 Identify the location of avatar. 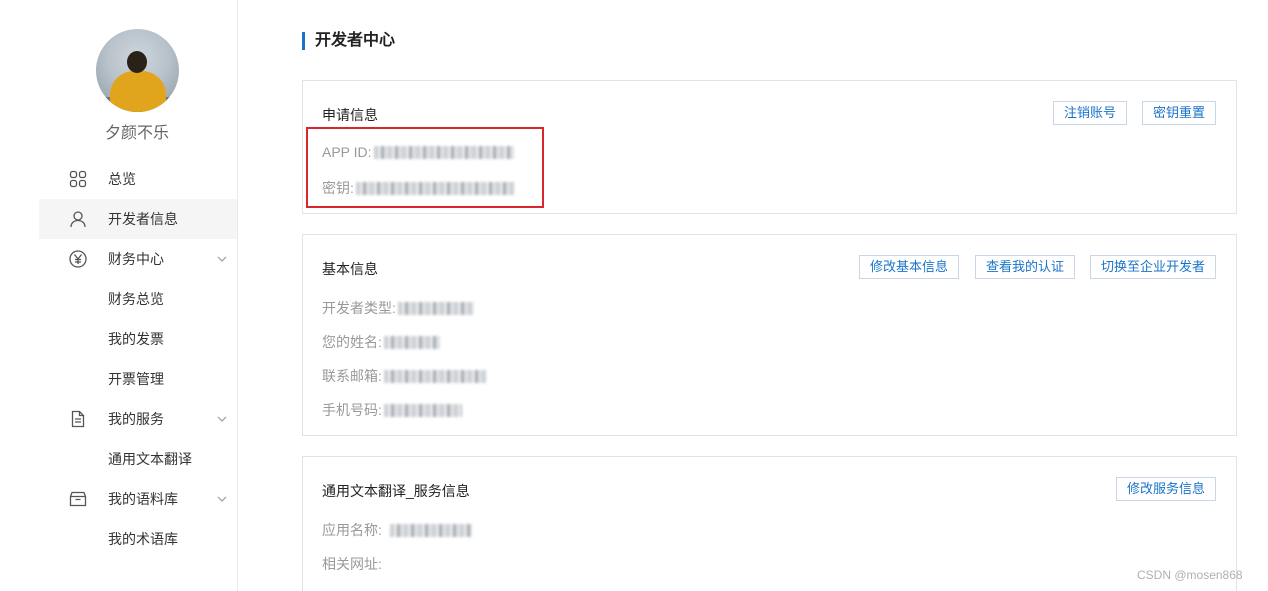
(137, 70).